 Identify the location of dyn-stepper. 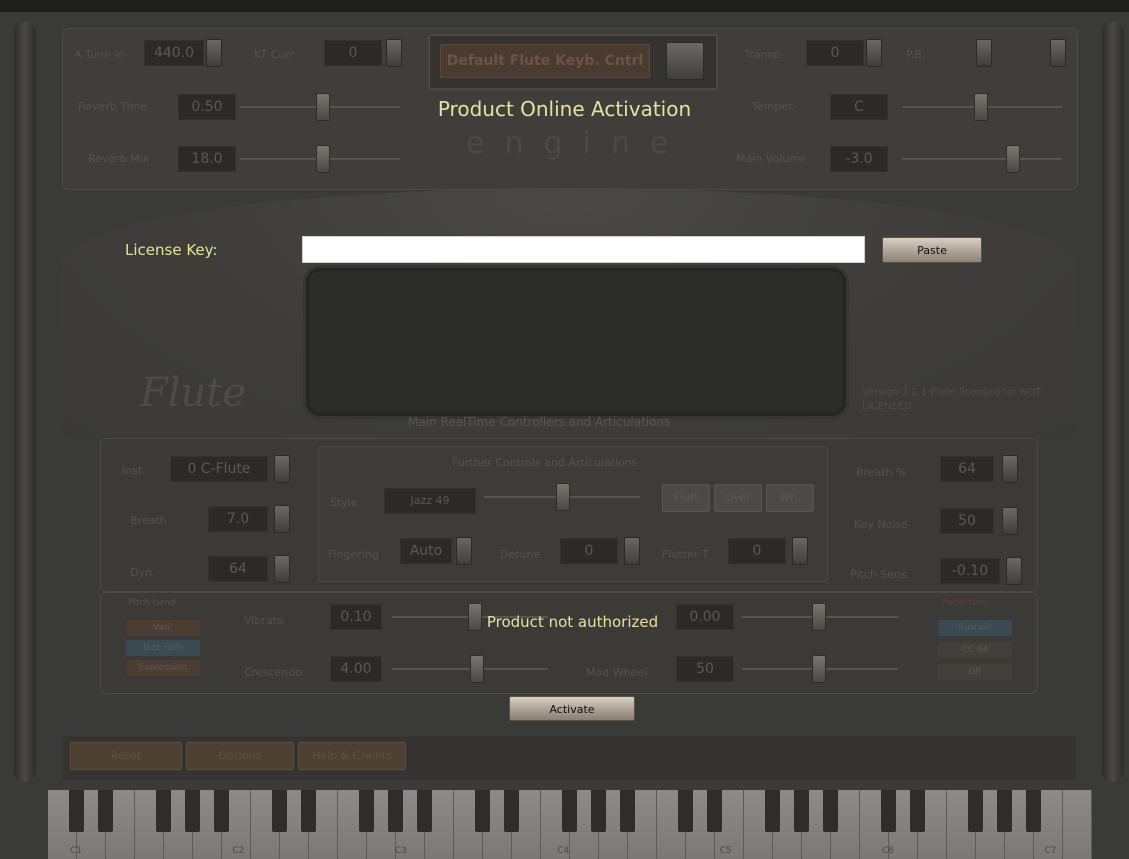
(282, 569).